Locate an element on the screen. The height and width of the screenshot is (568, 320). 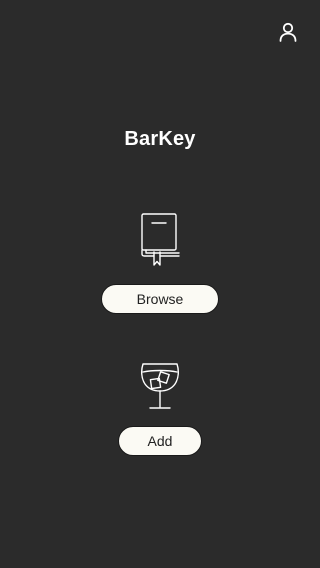
browse-icon-wrap is located at coordinates (160, 238).